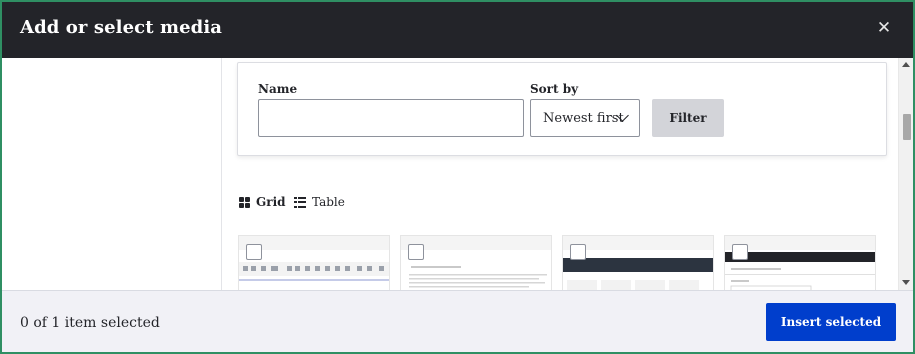 The height and width of the screenshot is (354, 915). Describe the element at coordinates (554, 89) in the screenshot. I see `sort-by-label: Sort by` at that location.